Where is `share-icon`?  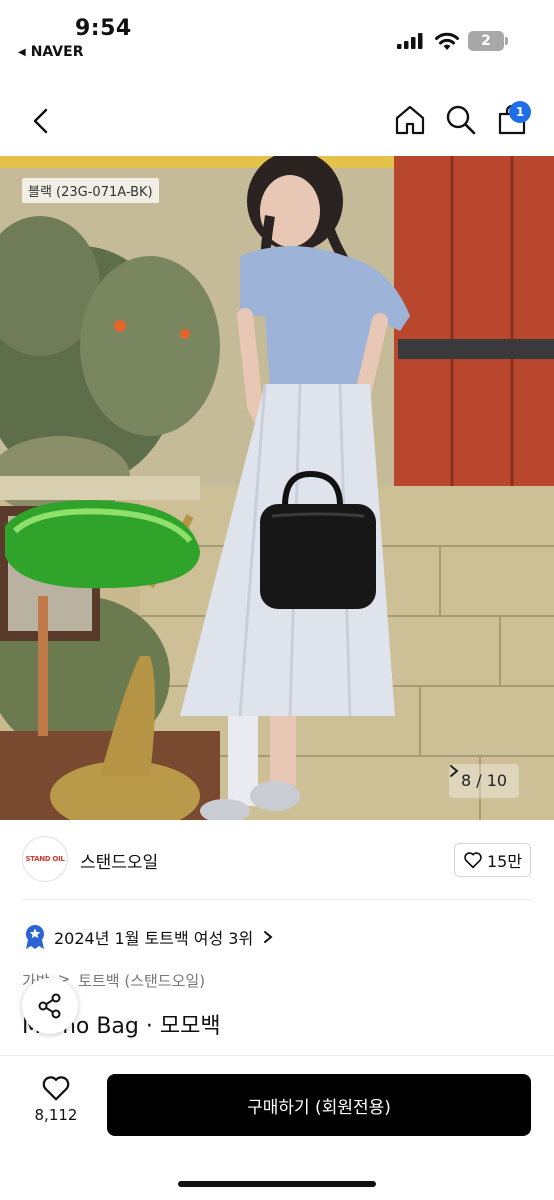
share-icon is located at coordinates (49, 1006).